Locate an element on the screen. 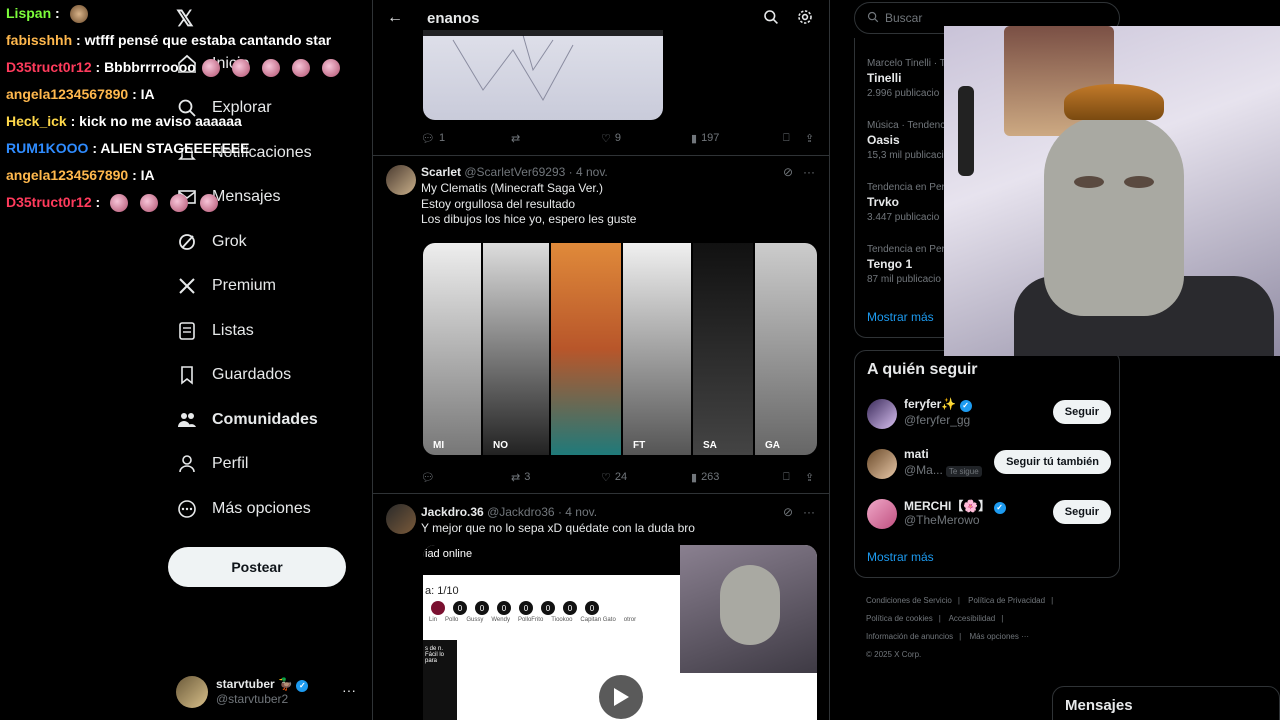  bookmark-icon is located at coordinates (187, 375).